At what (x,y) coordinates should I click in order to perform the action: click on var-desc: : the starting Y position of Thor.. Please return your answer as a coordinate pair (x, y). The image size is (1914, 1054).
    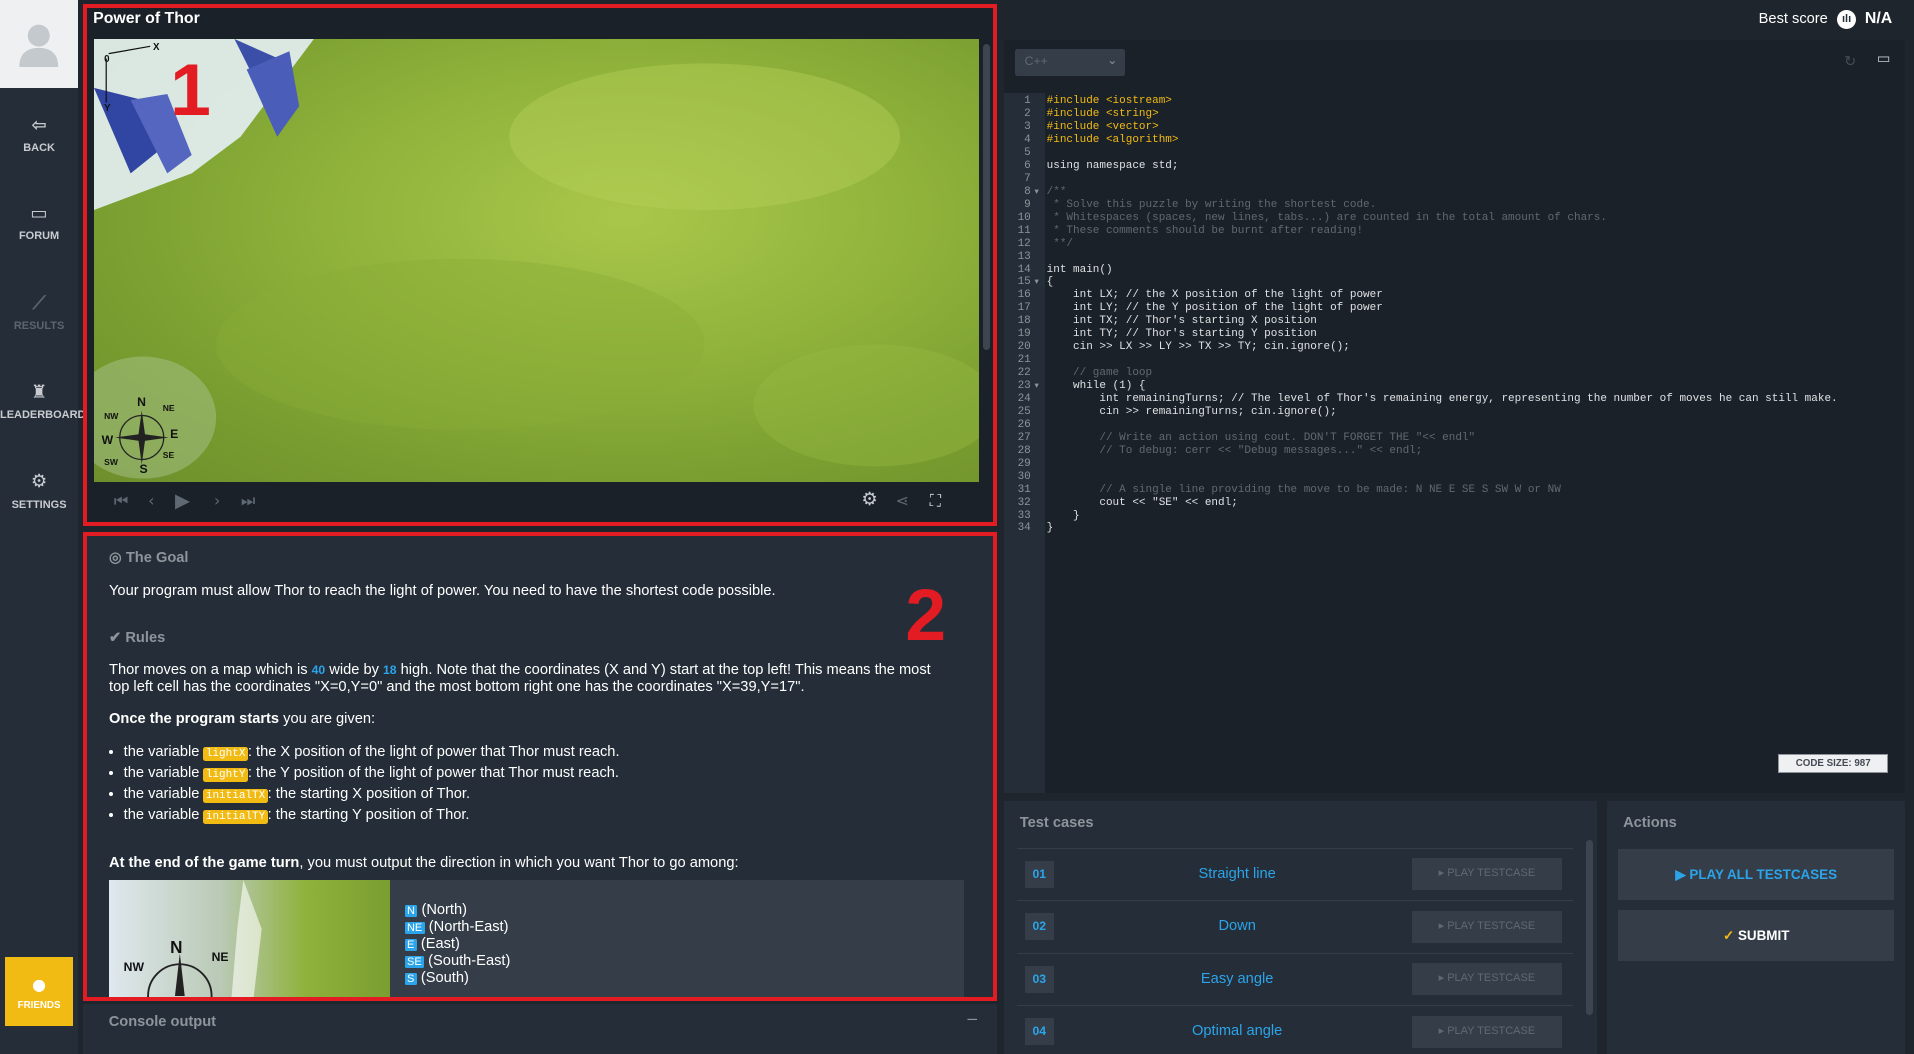
    Looking at the image, I should click on (368, 814).